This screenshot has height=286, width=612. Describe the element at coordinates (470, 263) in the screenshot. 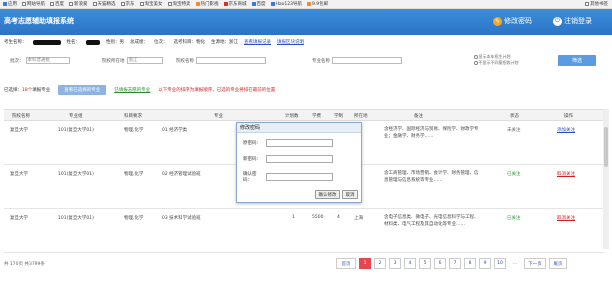

I see `page-button-8: 8` at that location.